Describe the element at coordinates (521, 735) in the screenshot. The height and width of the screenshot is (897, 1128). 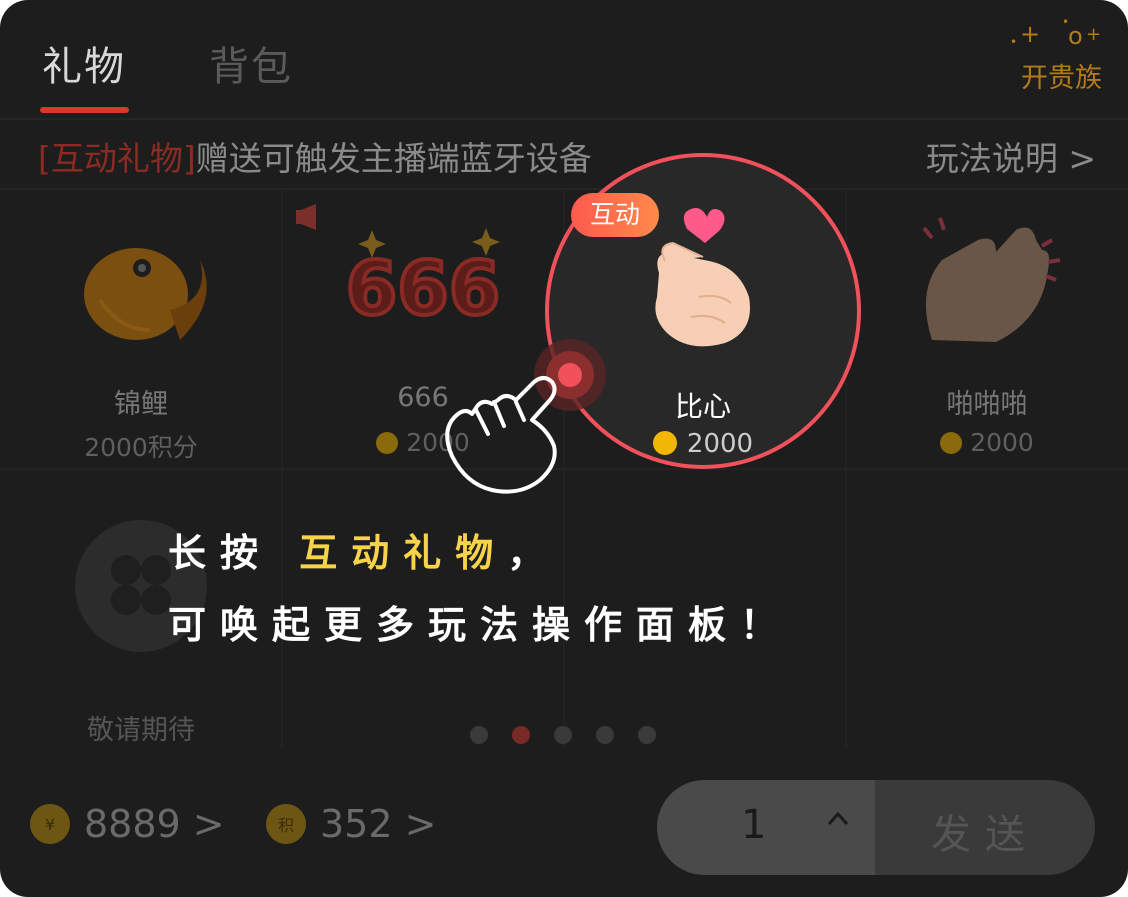
I see `page-dot-active` at that location.